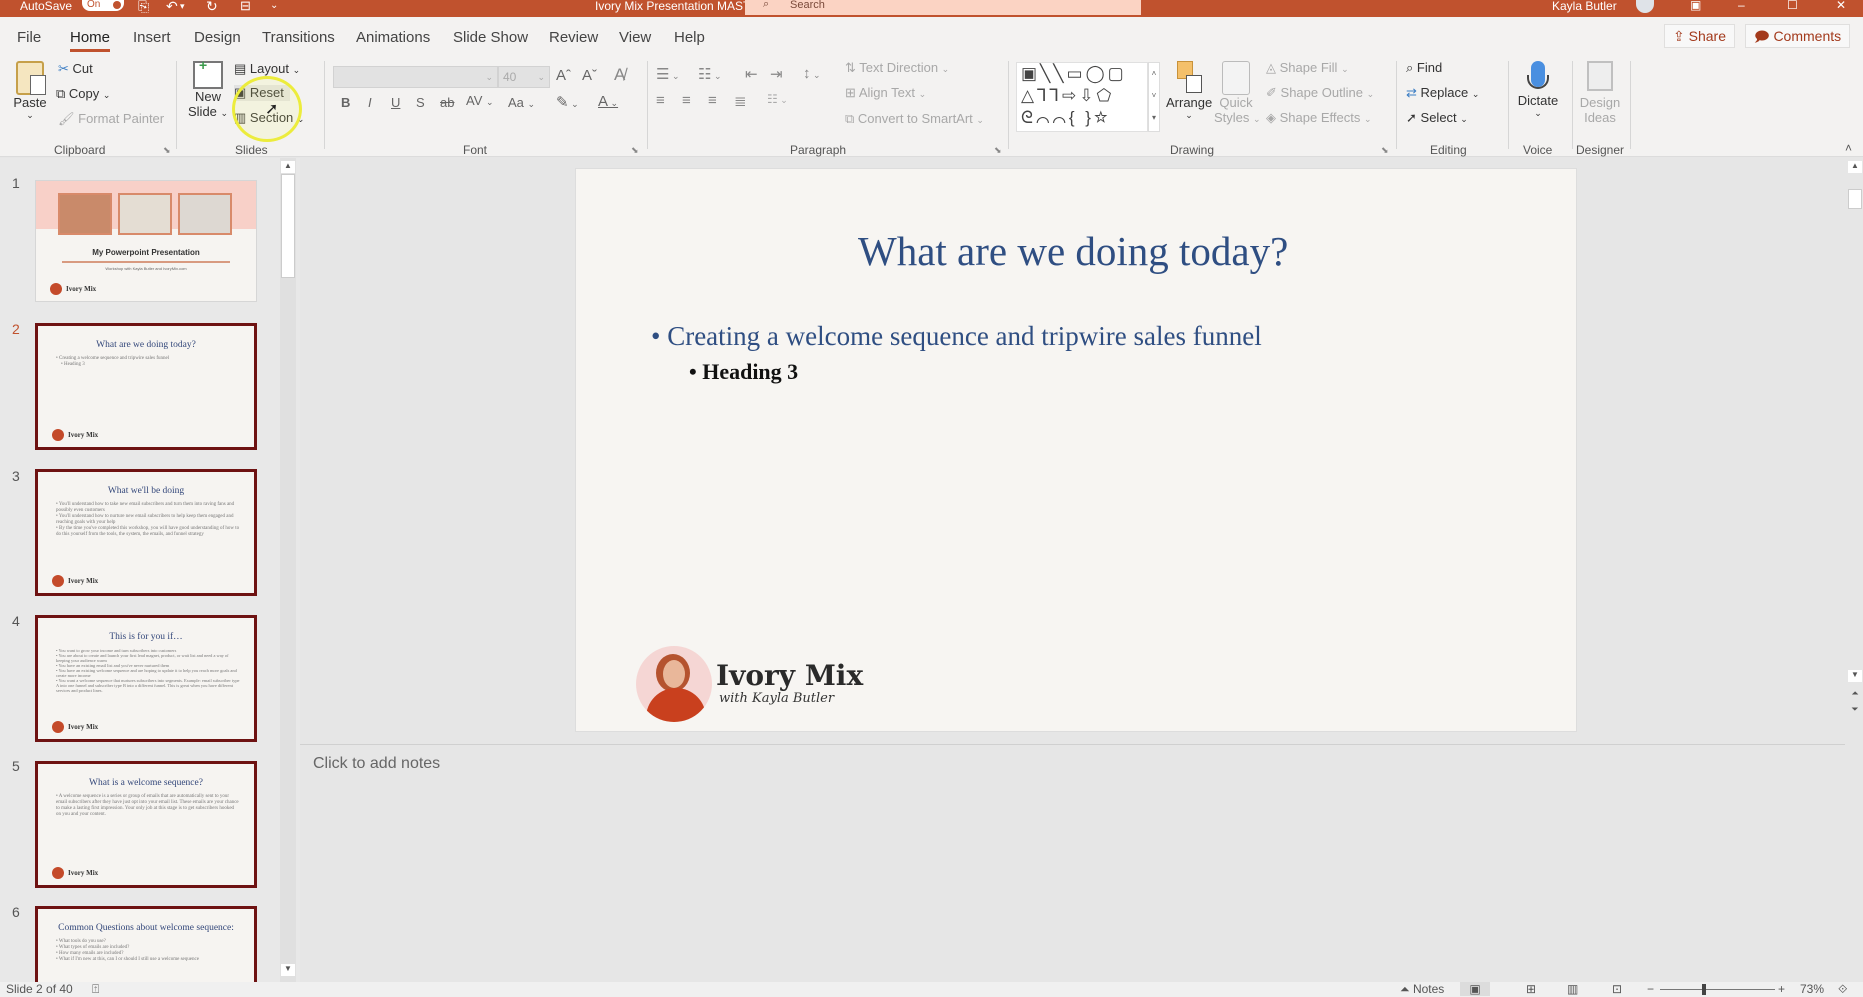  I want to click on numbering-icon: ☷ ⌄, so click(710, 74).